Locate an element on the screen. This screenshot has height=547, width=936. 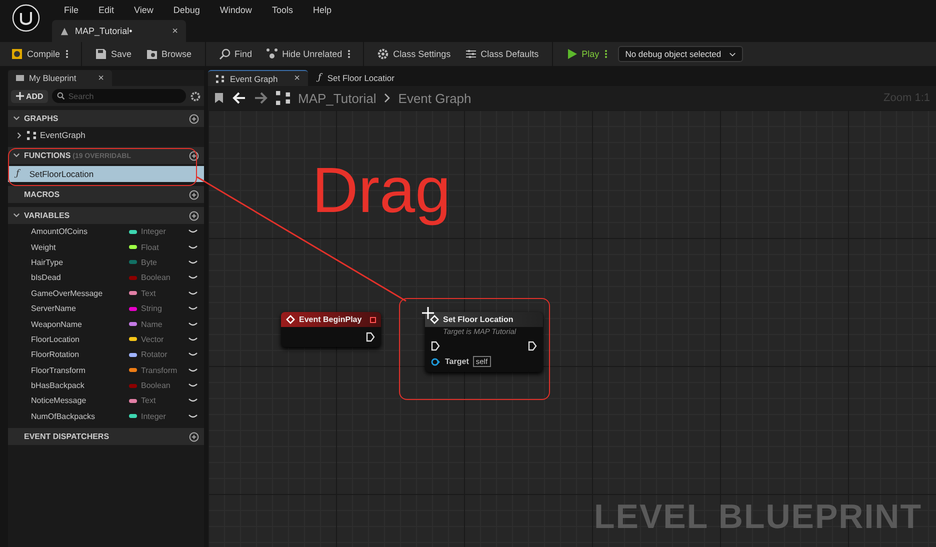
variable-row: ServerName String is located at coordinates (106, 308).